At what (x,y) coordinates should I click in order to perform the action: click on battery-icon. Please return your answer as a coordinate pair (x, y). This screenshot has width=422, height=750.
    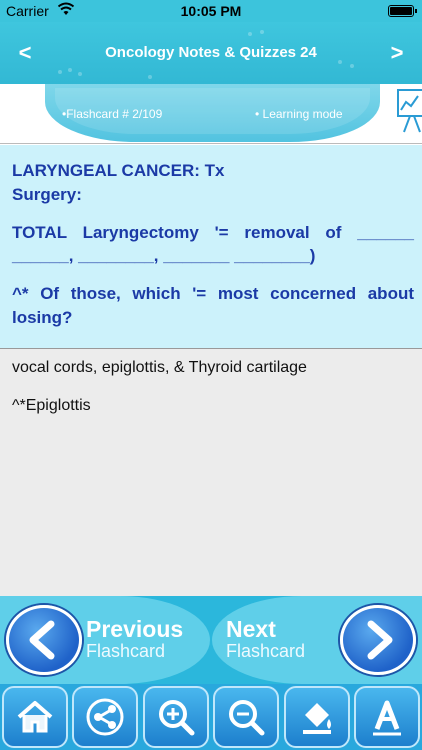
    Looking at the image, I should click on (402, 11).